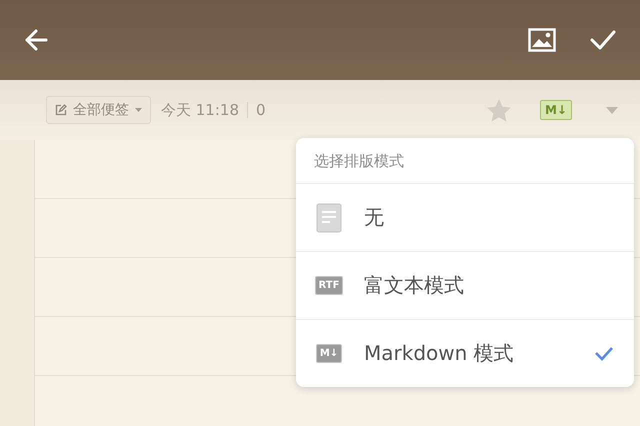 This screenshot has width=640, height=426. Describe the element at coordinates (465, 217) in the screenshot. I see `menu-item: 无` at that location.